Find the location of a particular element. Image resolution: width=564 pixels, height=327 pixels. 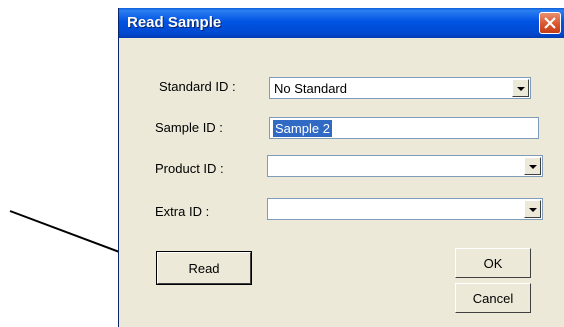

extra-id-label: Extra ID : is located at coordinates (182, 211).